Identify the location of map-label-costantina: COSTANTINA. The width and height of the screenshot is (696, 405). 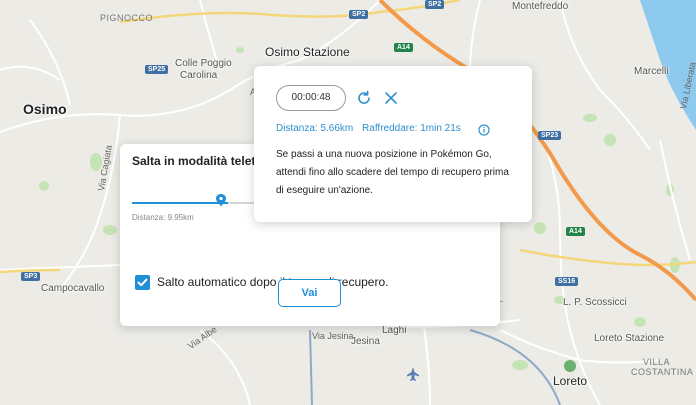
(662, 372).